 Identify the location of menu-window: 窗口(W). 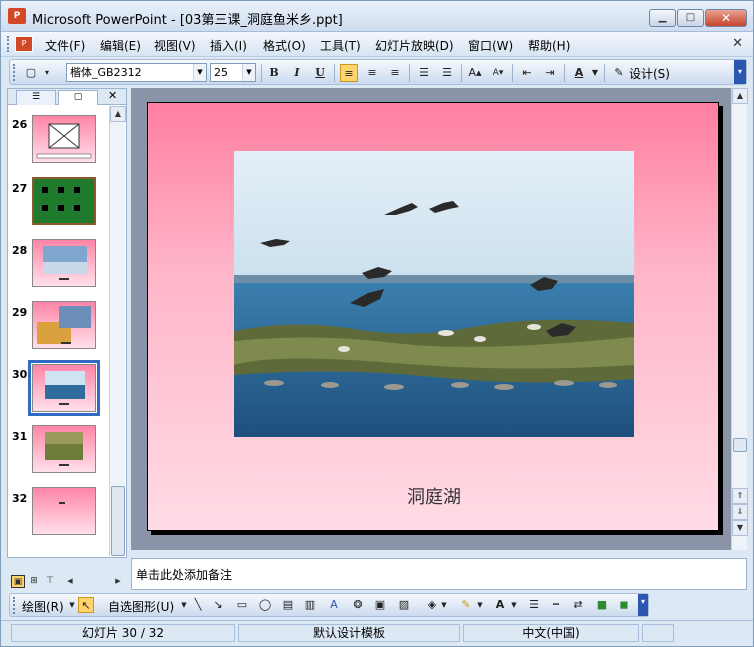
(490, 45).